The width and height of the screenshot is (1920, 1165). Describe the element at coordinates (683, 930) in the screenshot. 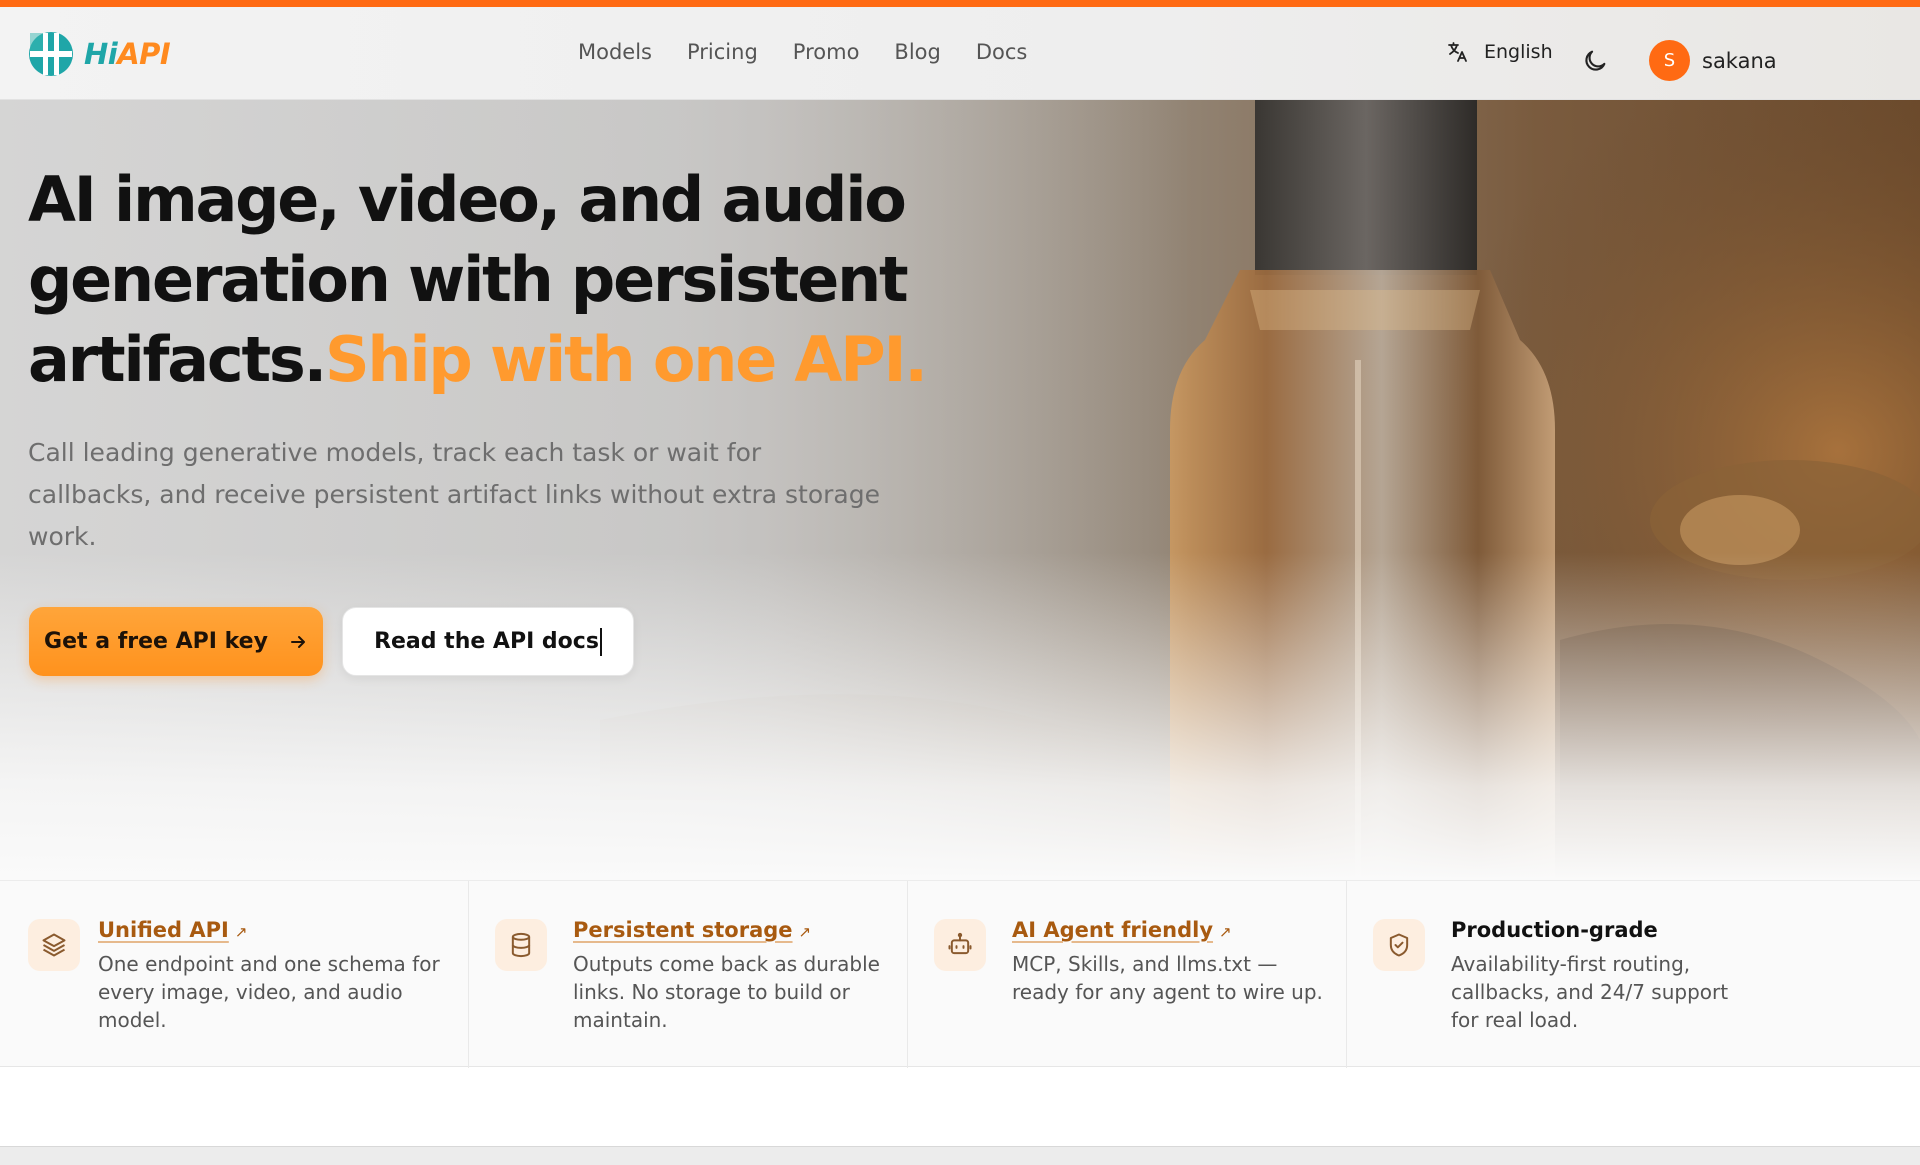

I see `feature-title-text: Persistent storage` at that location.